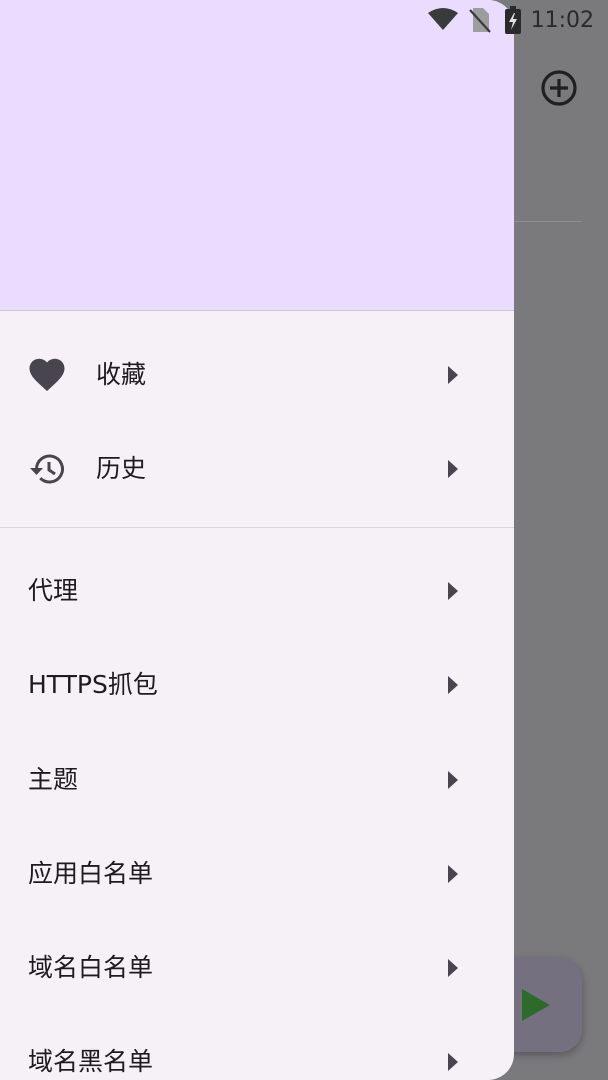 This screenshot has width=608, height=1080. What do you see at coordinates (548, 221) in the screenshot?
I see `background-divider` at bounding box center [548, 221].